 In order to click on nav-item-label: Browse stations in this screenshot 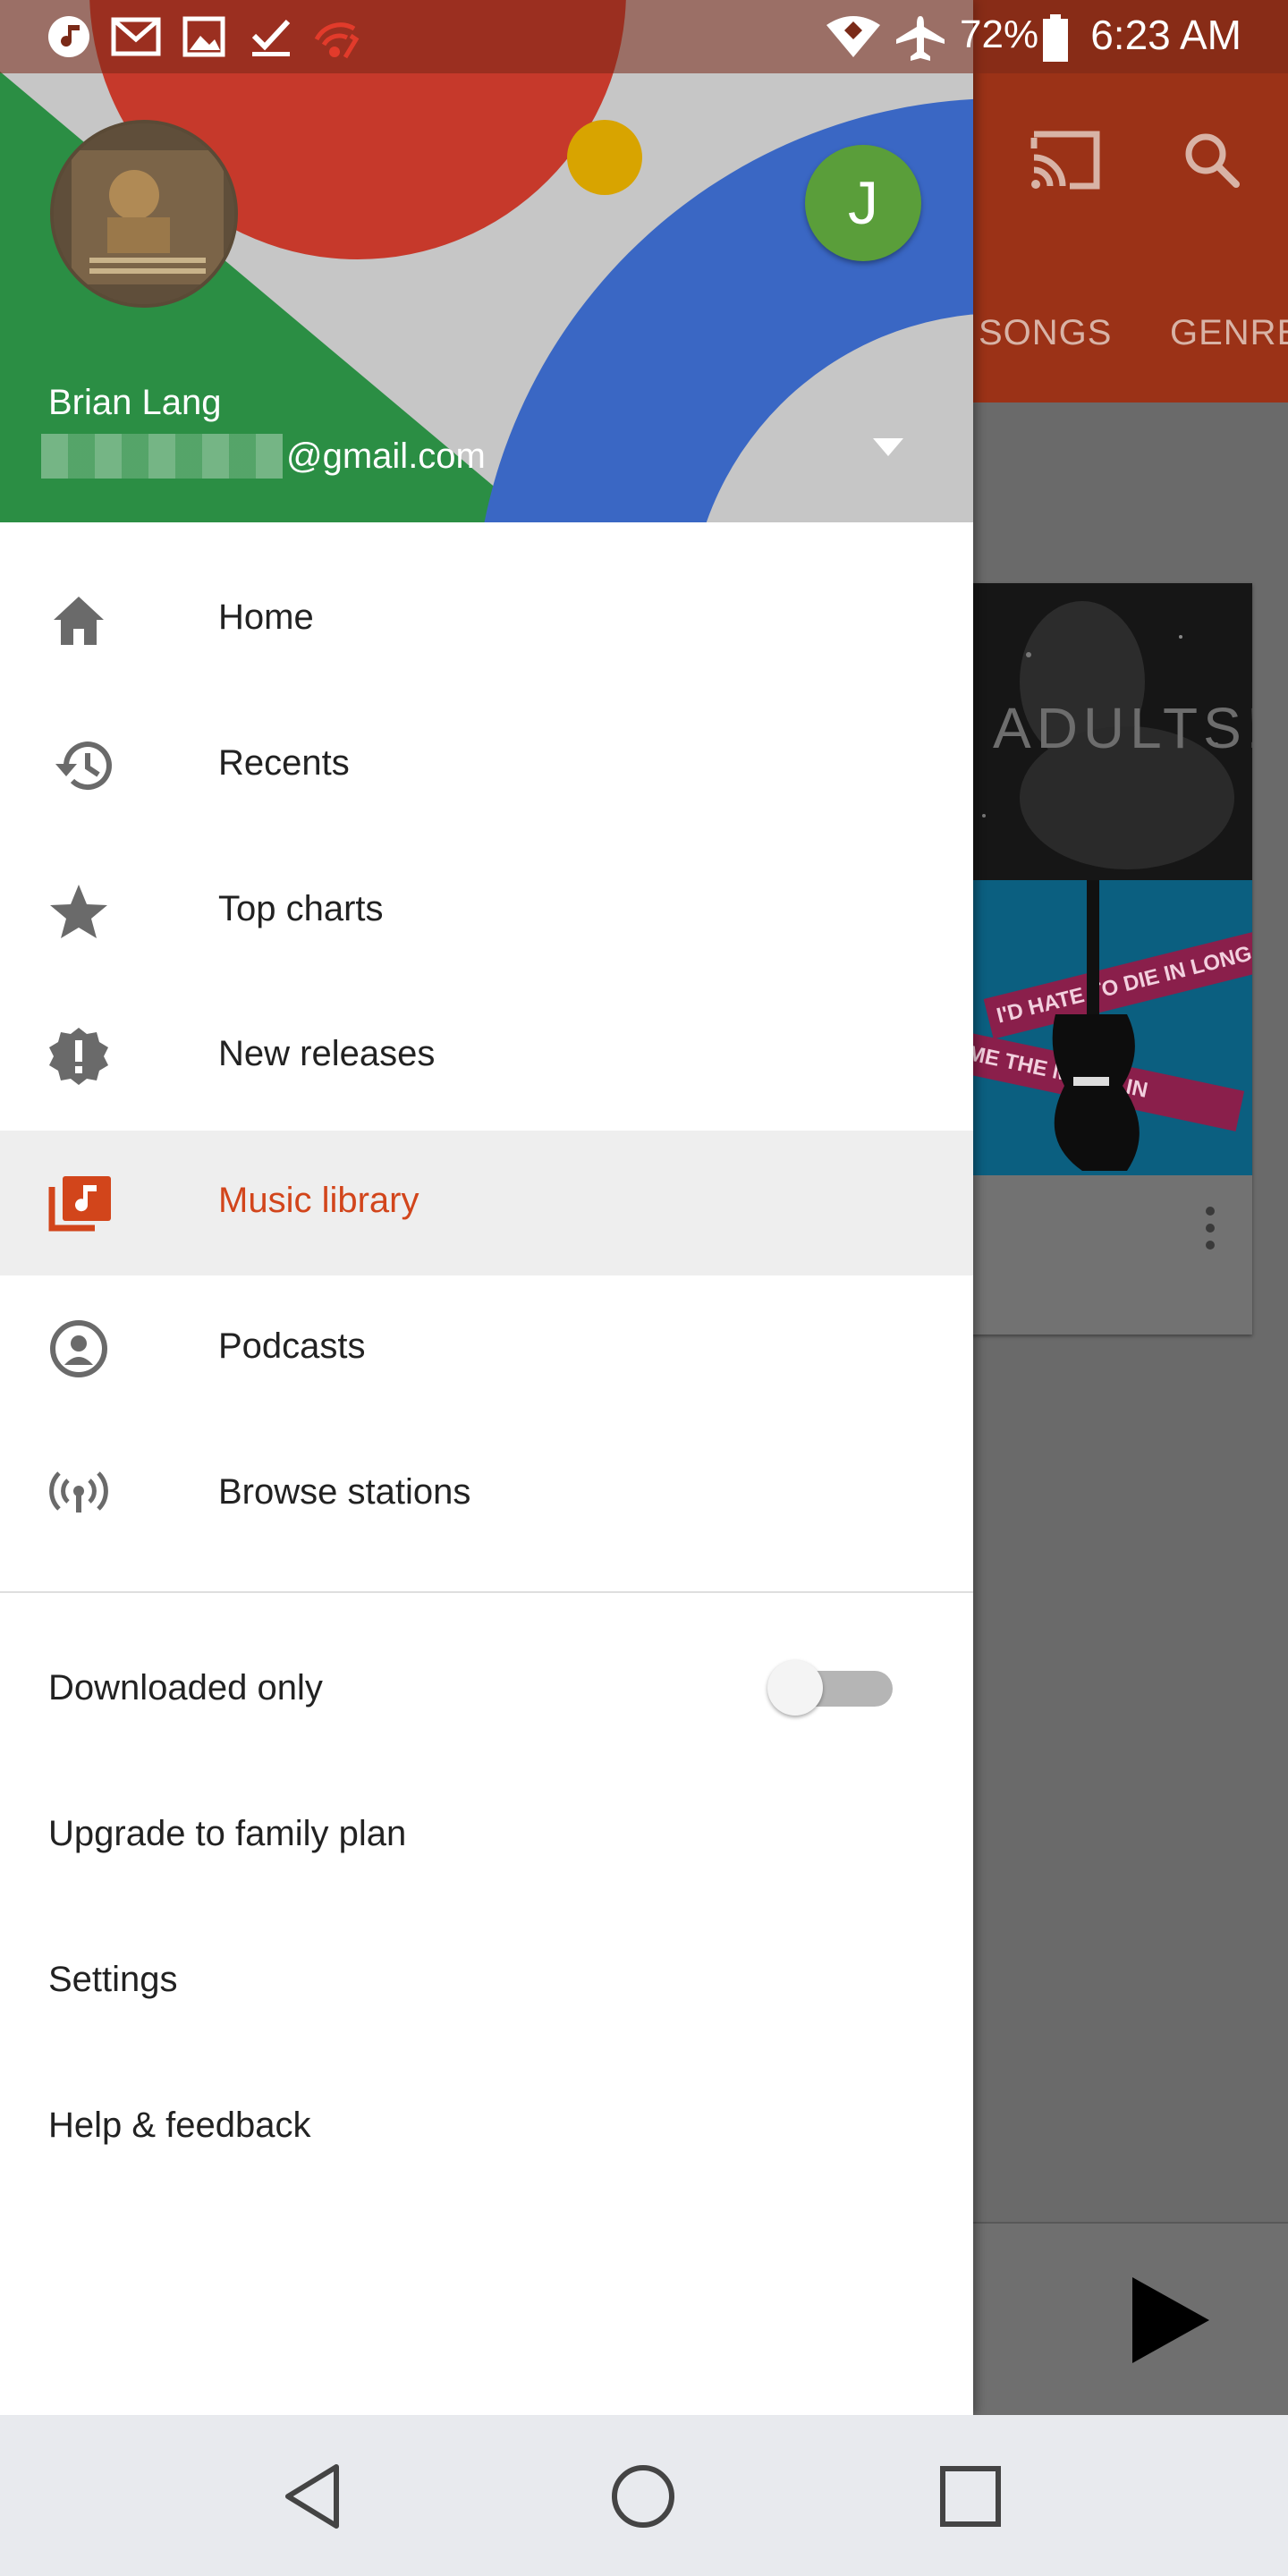, I will do `click(344, 1492)`.